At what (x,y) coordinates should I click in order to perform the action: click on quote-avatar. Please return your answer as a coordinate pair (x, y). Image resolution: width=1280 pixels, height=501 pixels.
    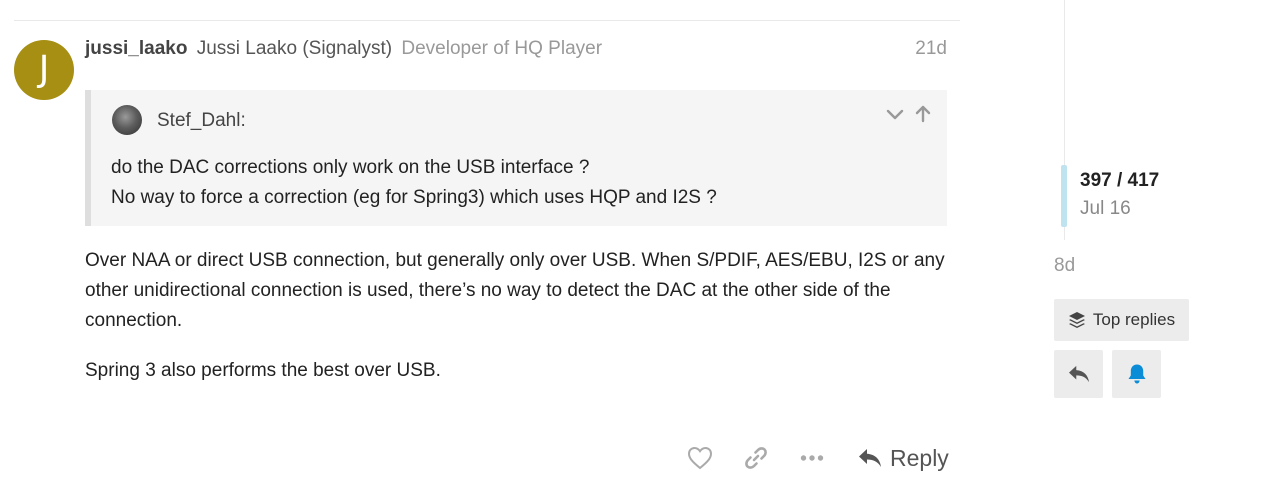
    Looking at the image, I should click on (127, 120).